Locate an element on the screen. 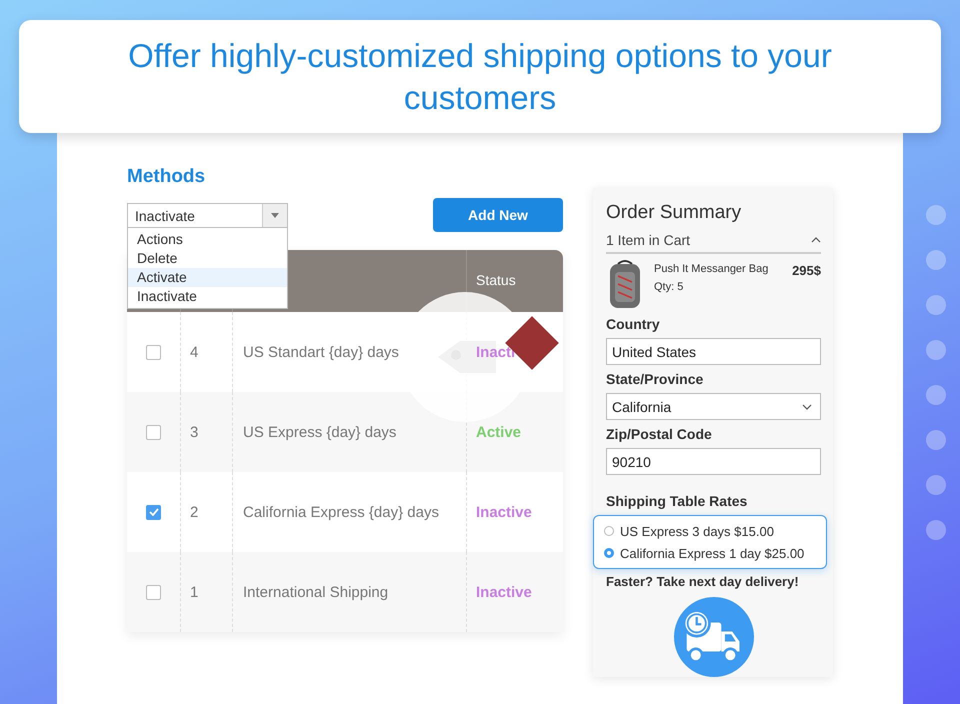 The height and width of the screenshot is (704, 960). chevron-down-icon is located at coordinates (807, 407).